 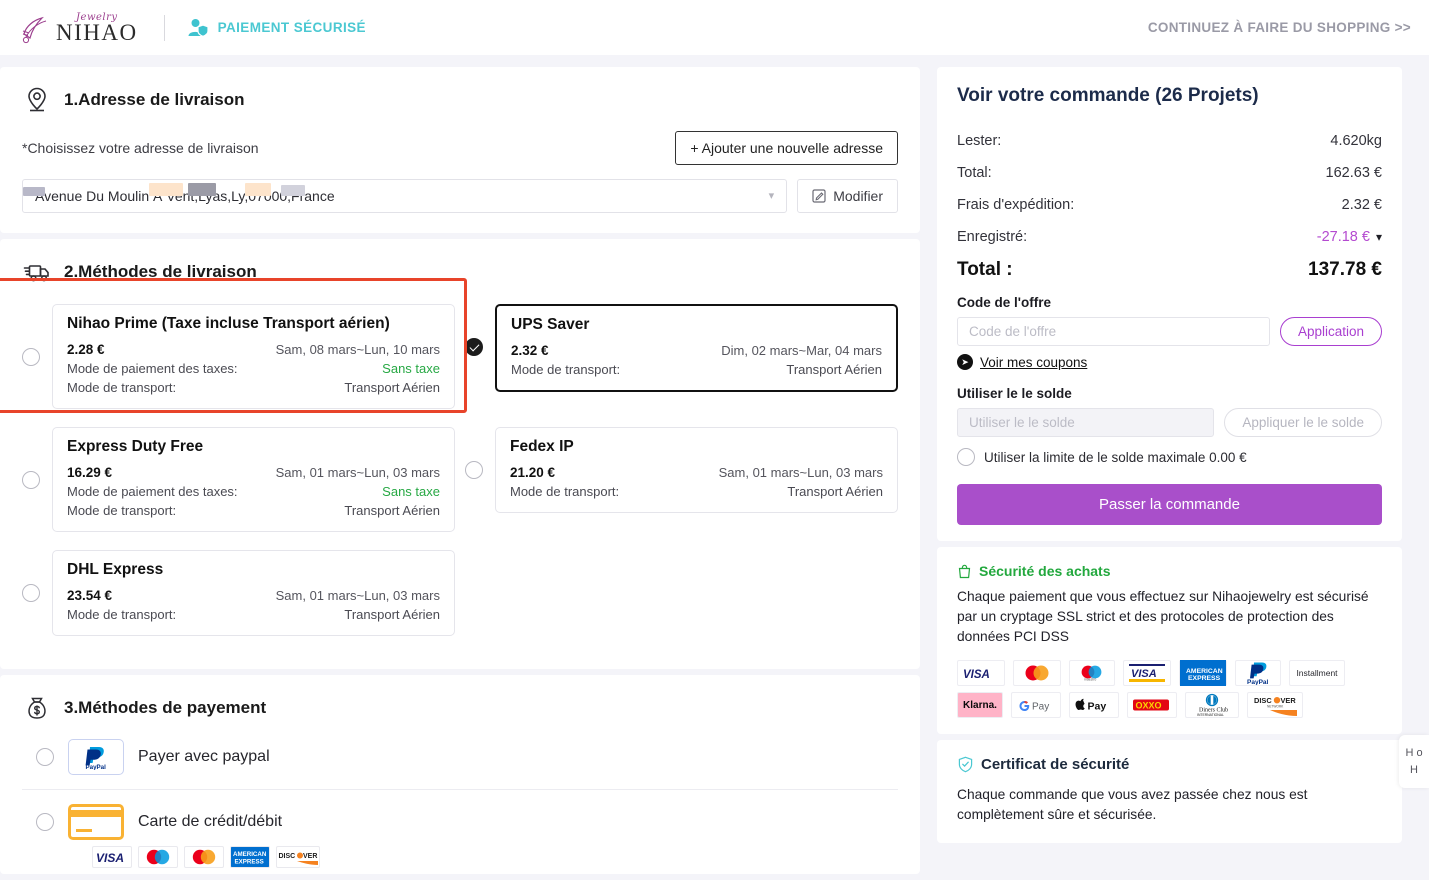 What do you see at coordinates (847, 196) in the screenshot?
I see `modify-address-button: Modifier` at bounding box center [847, 196].